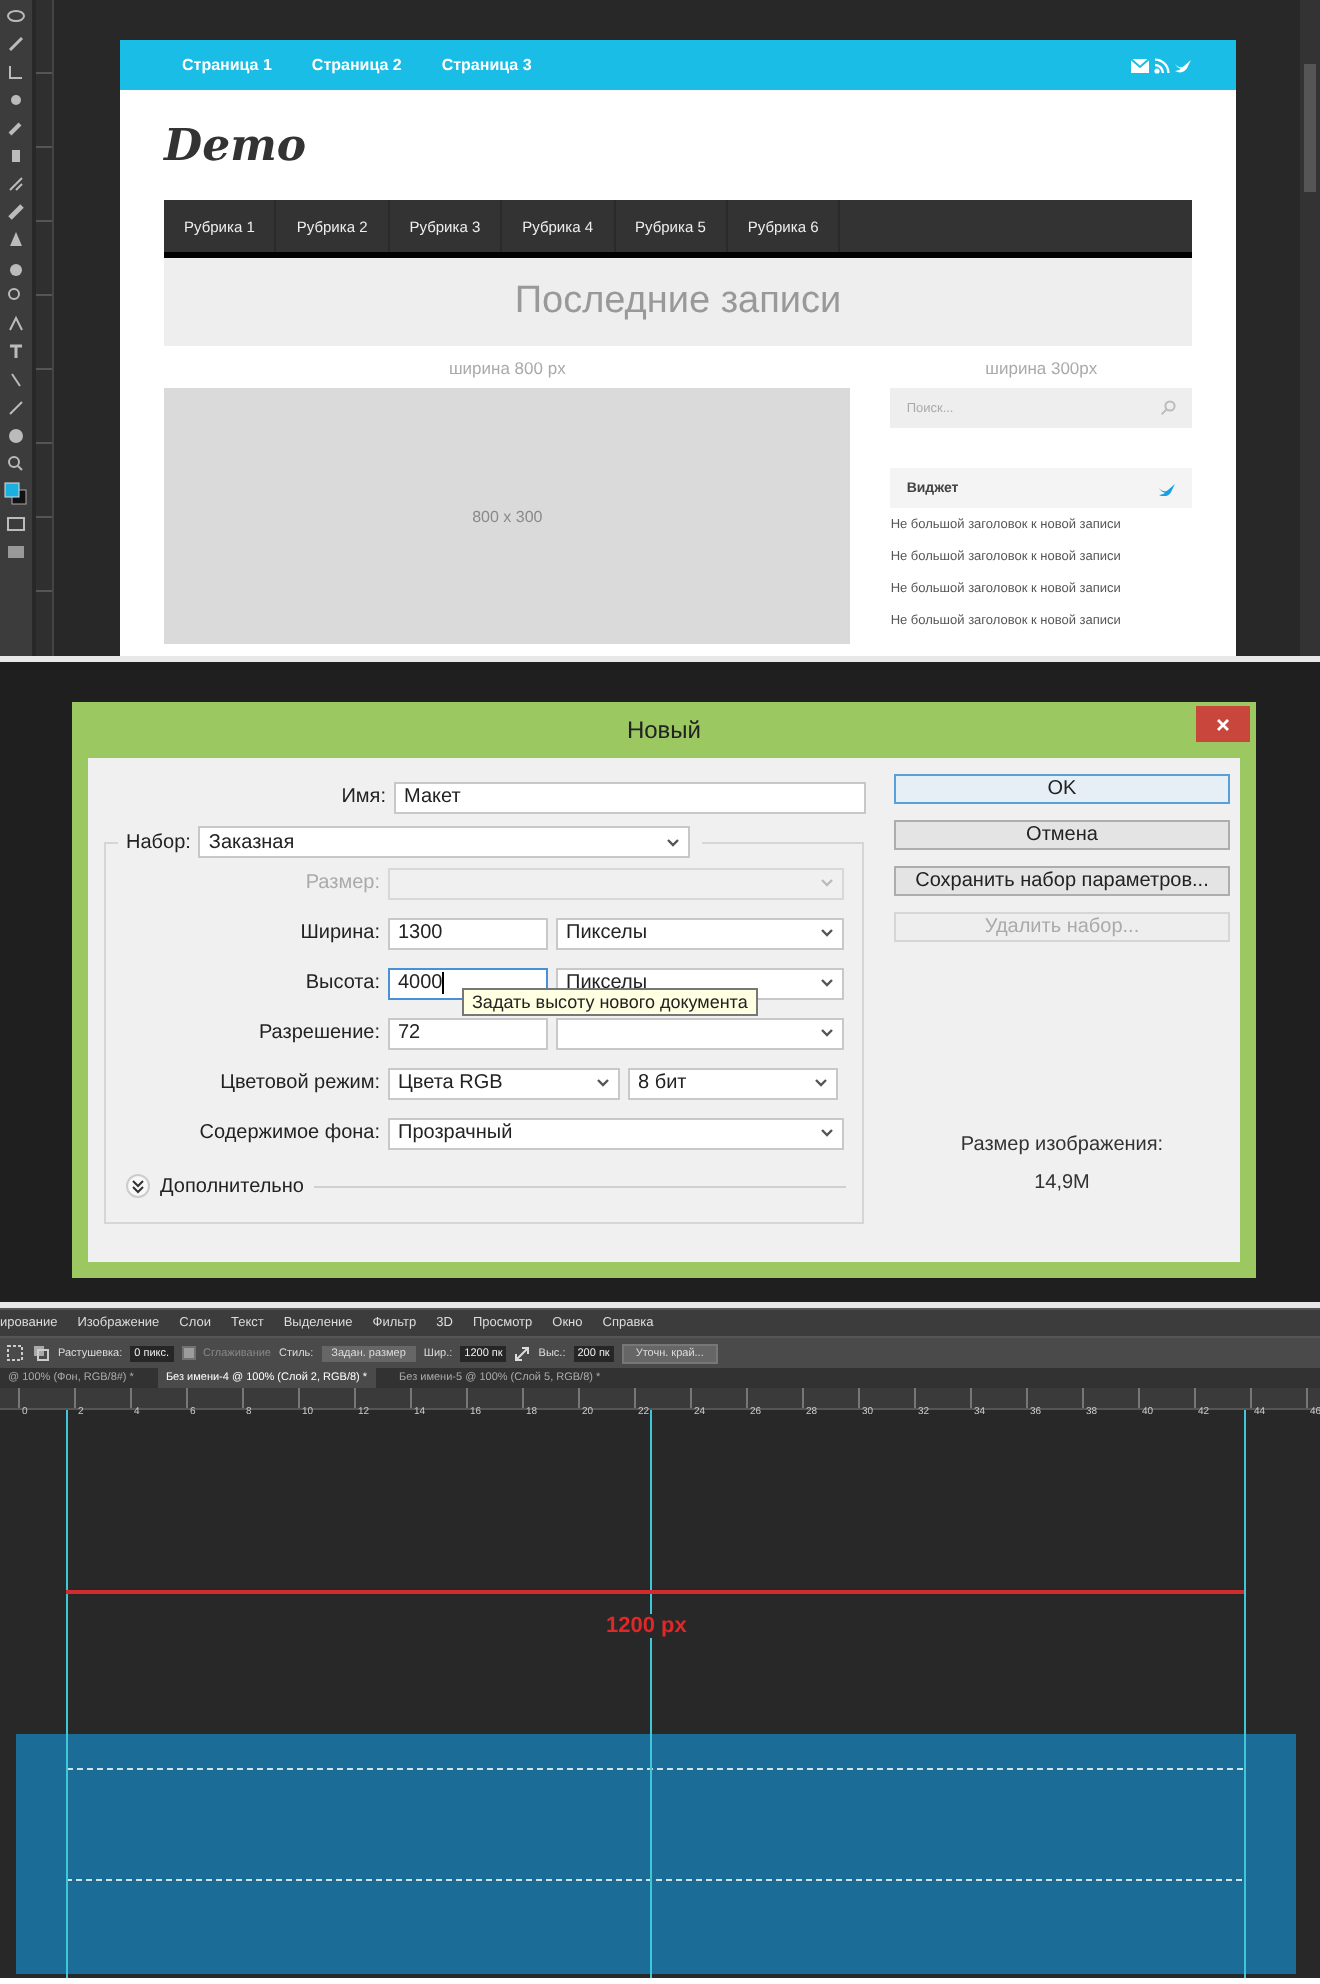 The image size is (1320, 1984). What do you see at coordinates (362, 797) in the screenshot?
I see `field-label: Имя:` at bounding box center [362, 797].